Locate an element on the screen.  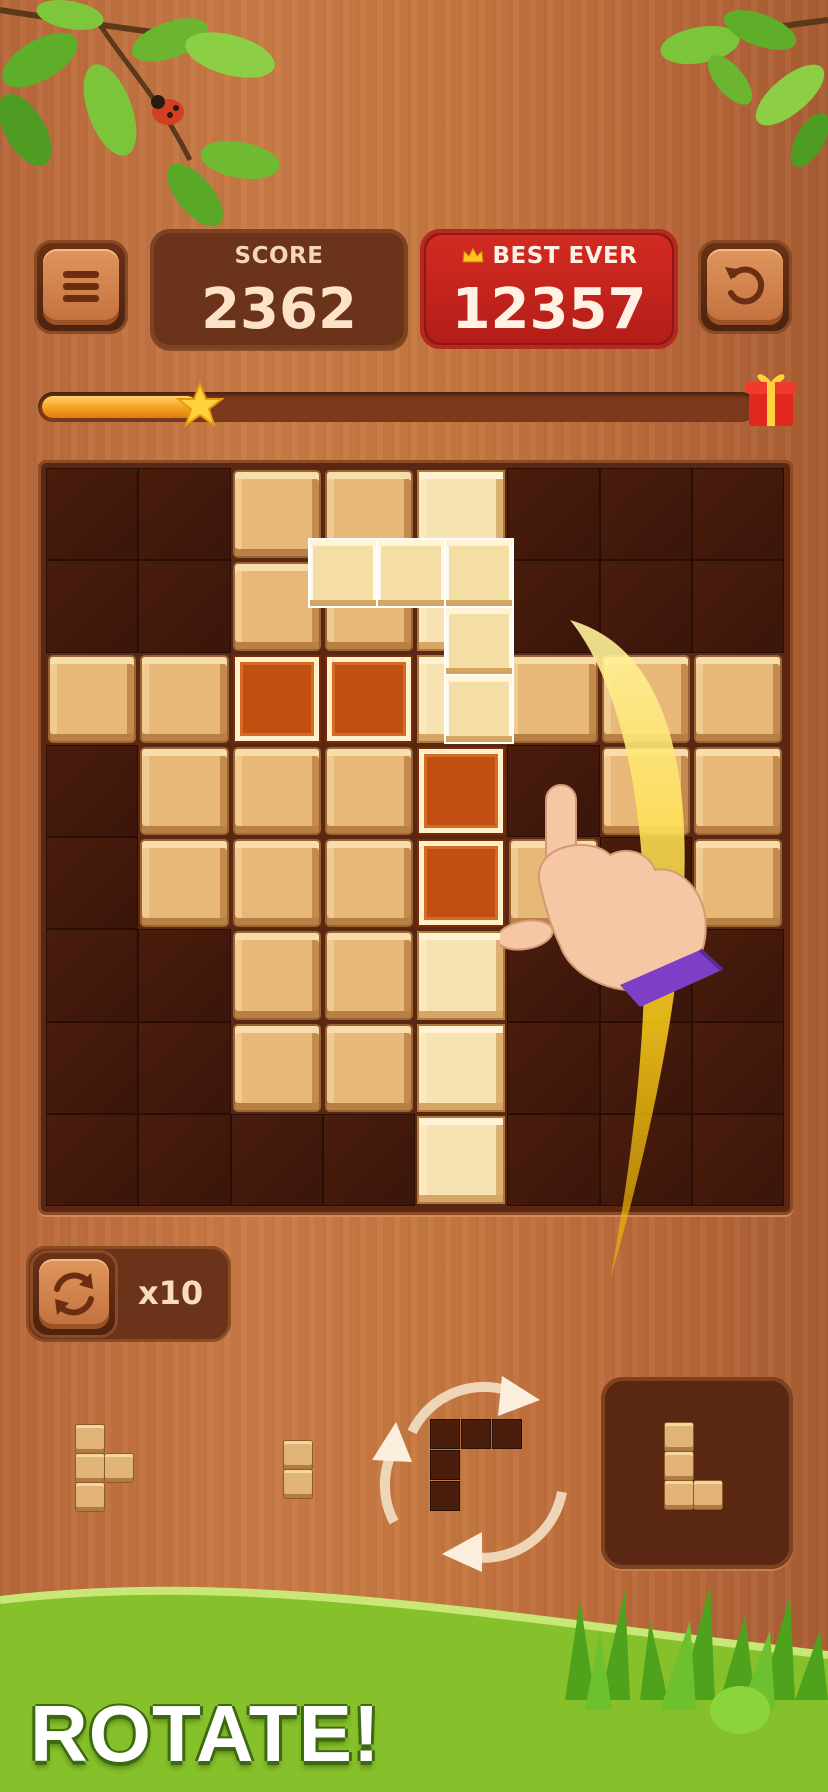
best-score-panel: BEST EVER 12357 is located at coordinates (549, 289).